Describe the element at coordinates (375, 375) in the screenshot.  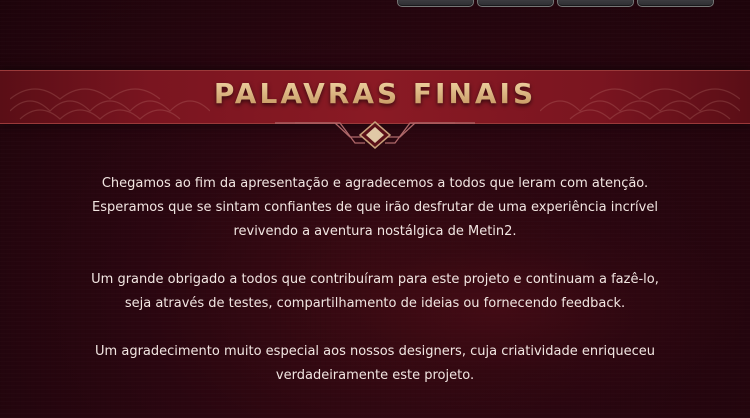
I see `text-line: verdadeiramente este projeto.` at that location.